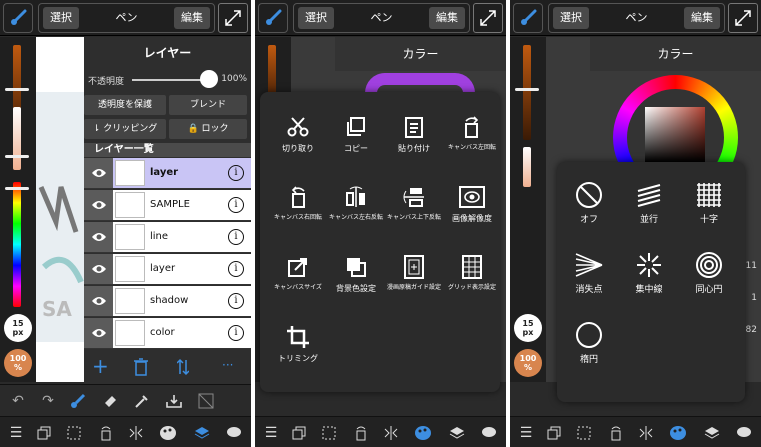  I want to click on edit-menu-item: キャンバス左右反転, so click(356, 209).